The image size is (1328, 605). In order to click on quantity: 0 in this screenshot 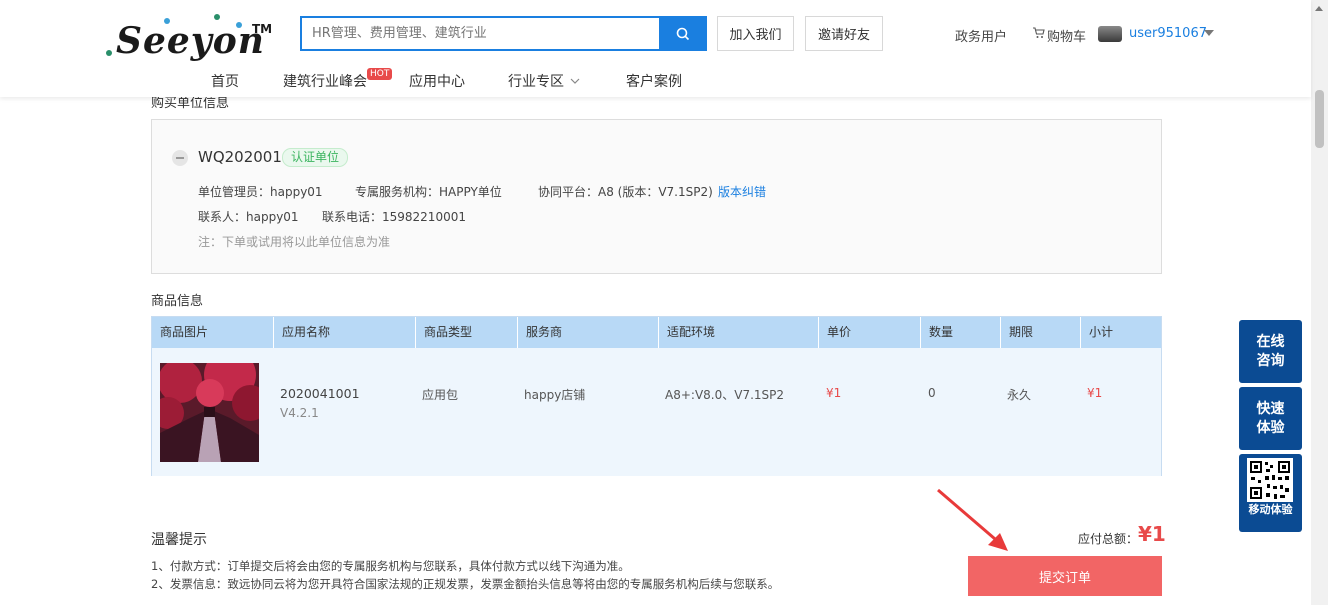, I will do `click(932, 393)`.